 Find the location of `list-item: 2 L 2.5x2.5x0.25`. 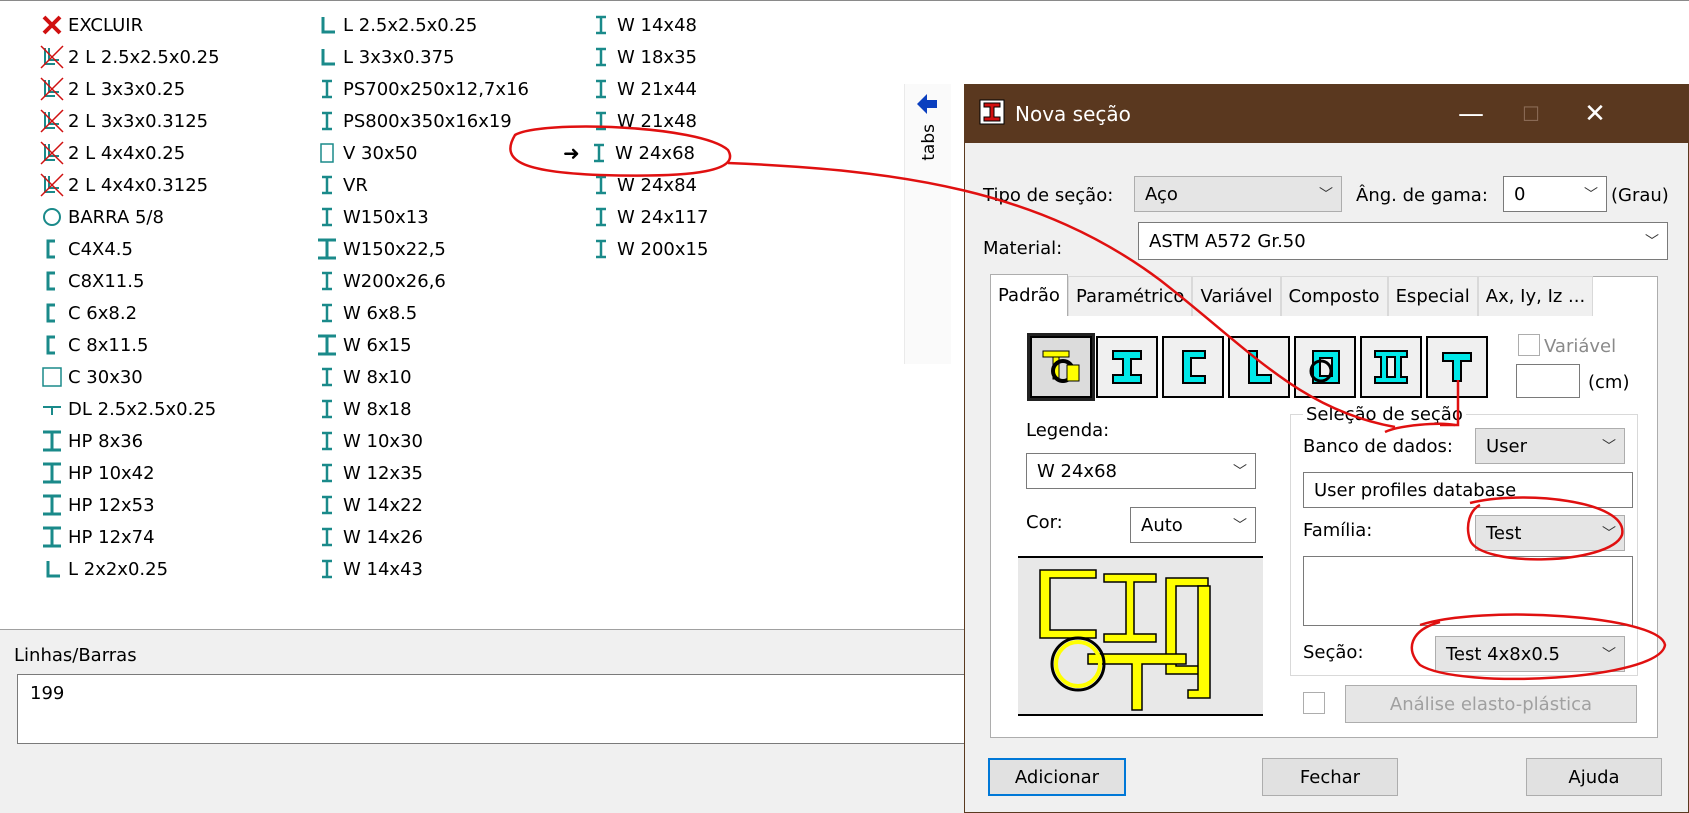

list-item: 2 L 2.5x2.5x0.25 is located at coordinates (129, 57).